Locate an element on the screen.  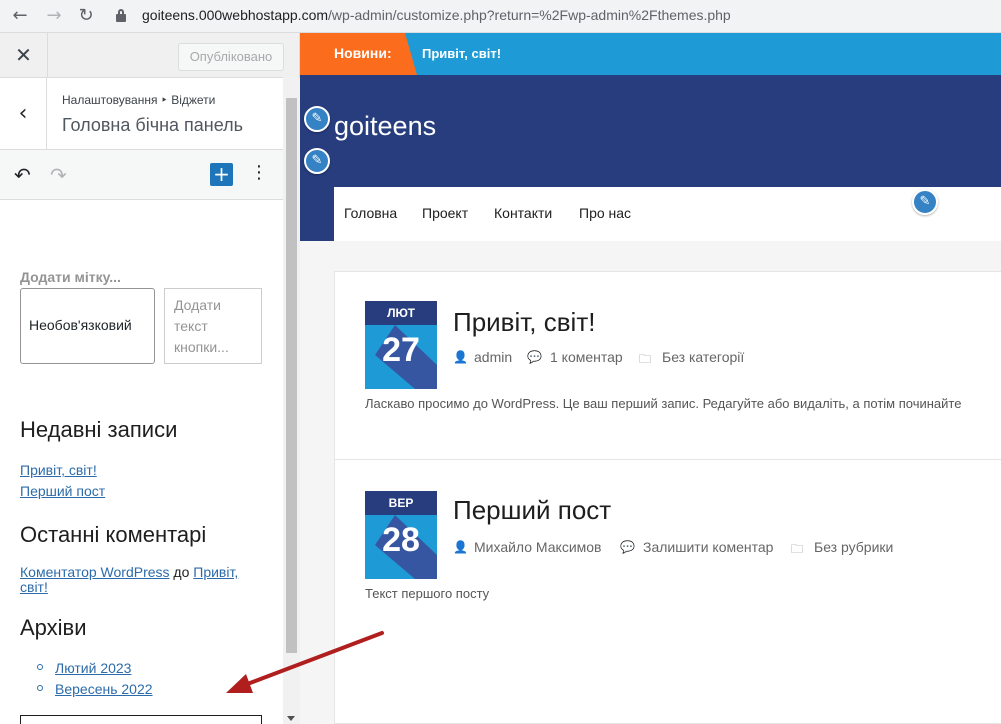
main-menu: Головна Проект Контакти Про нас is located at coordinates (667, 214).